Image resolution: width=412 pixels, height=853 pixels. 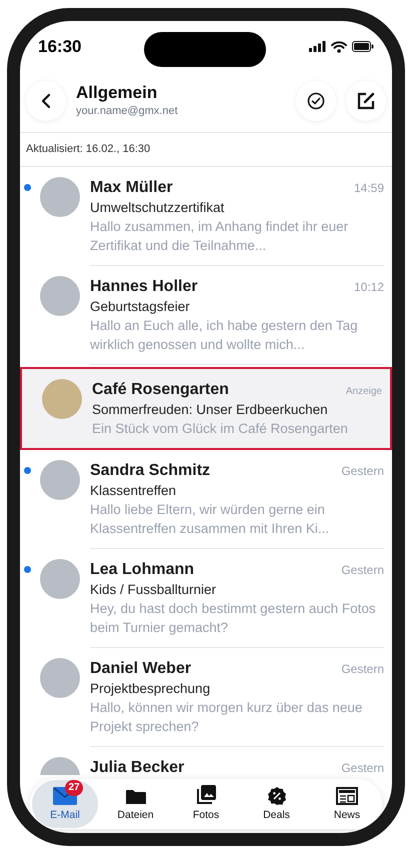 What do you see at coordinates (317, 46) in the screenshot?
I see `signal-icon` at bounding box center [317, 46].